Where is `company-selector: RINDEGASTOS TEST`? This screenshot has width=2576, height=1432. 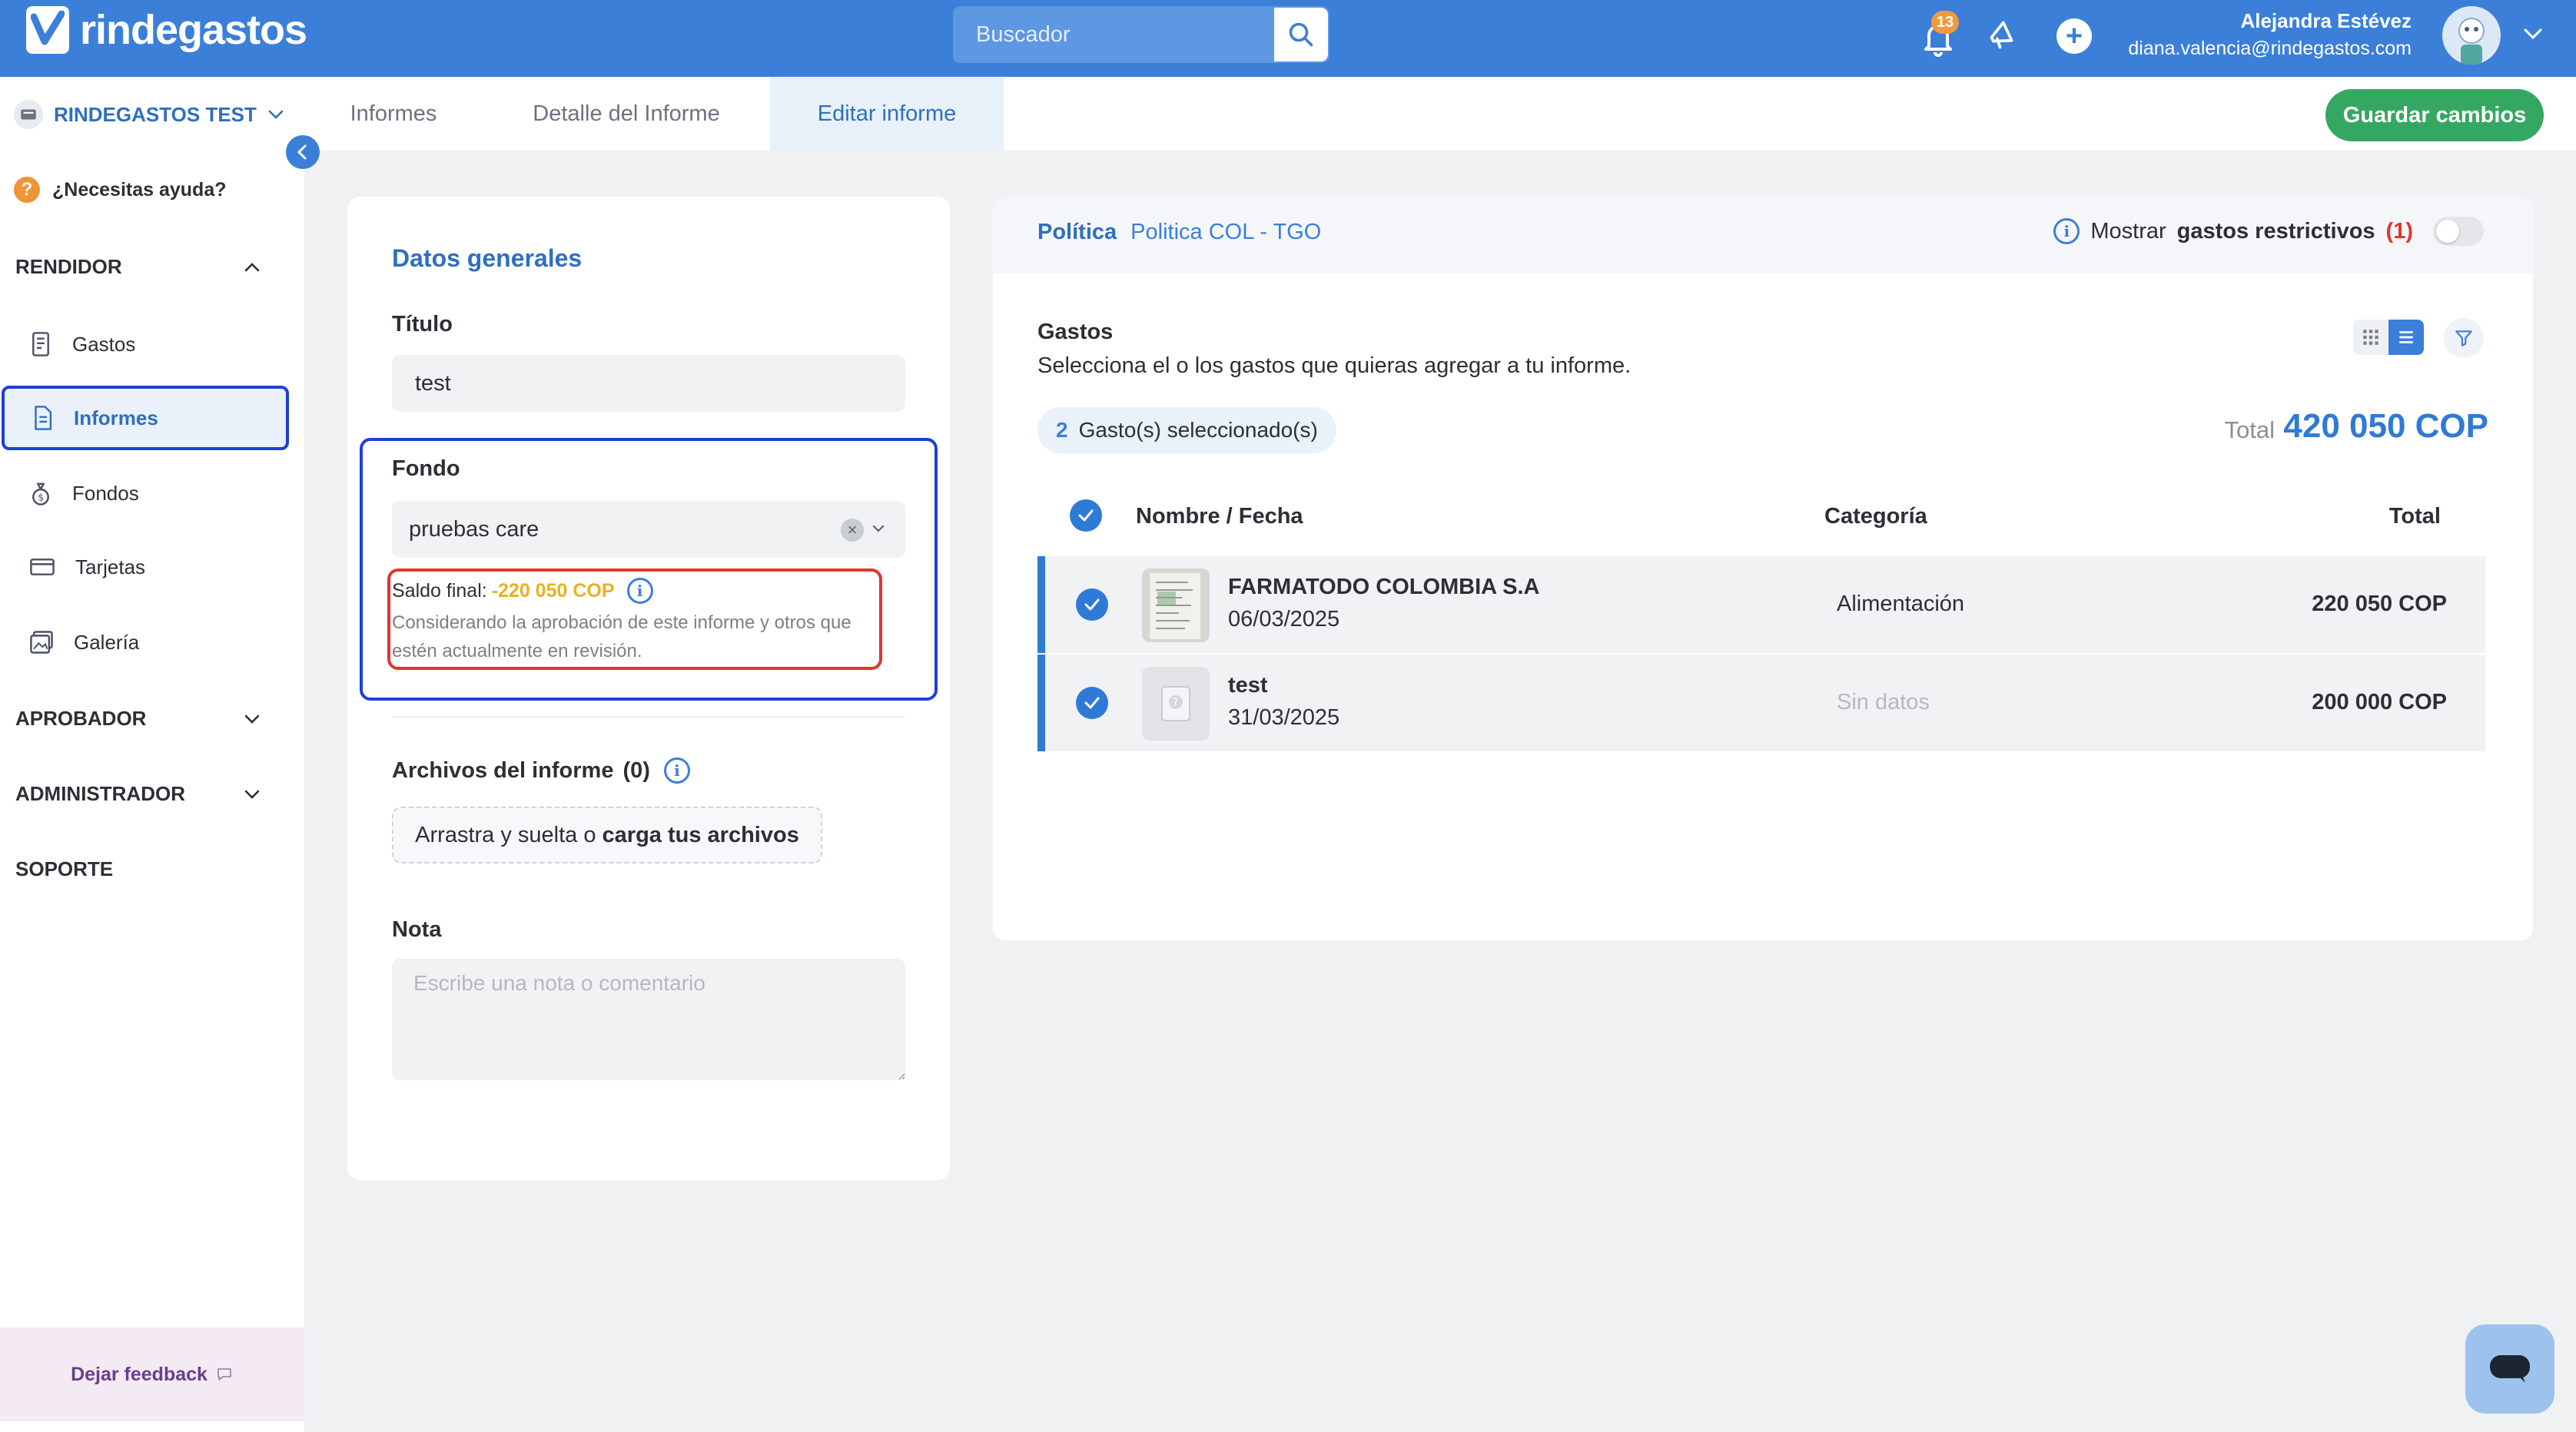 company-selector: RINDEGASTOS TEST is located at coordinates (149, 114).